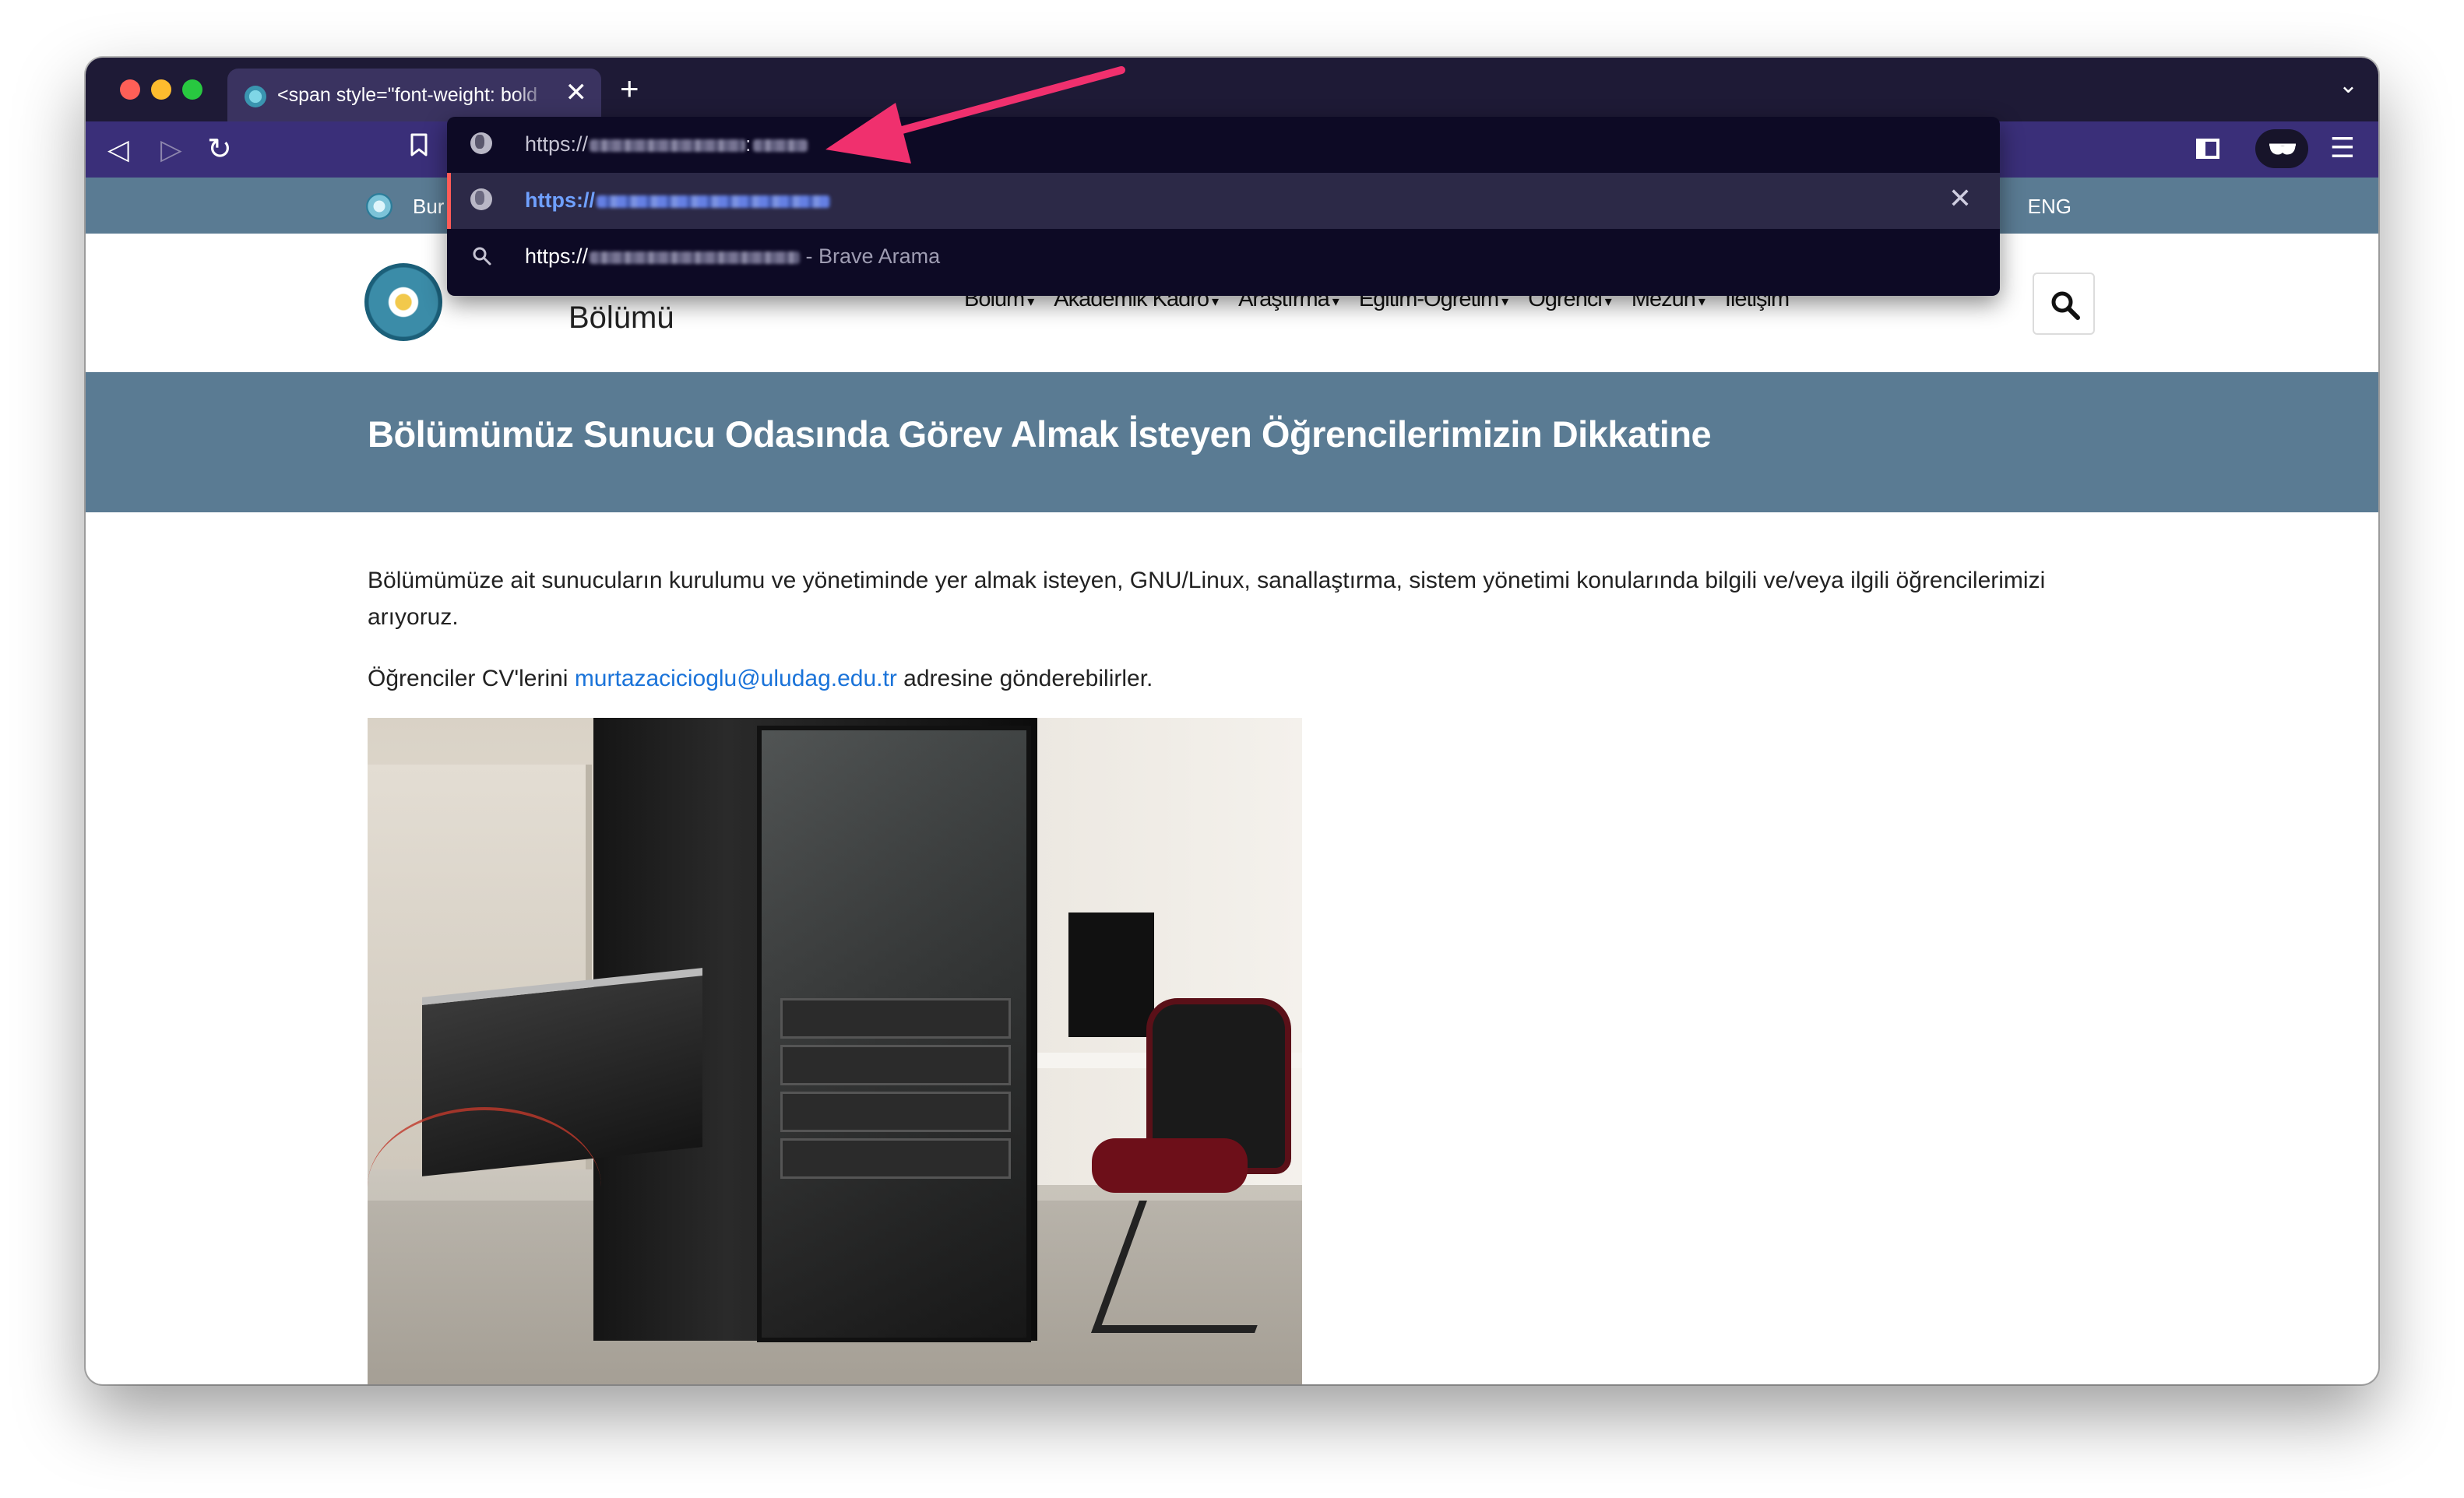 The width and height of the screenshot is (2464, 1498). What do you see at coordinates (780, 145) in the screenshot?
I see `redacted-port` at bounding box center [780, 145].